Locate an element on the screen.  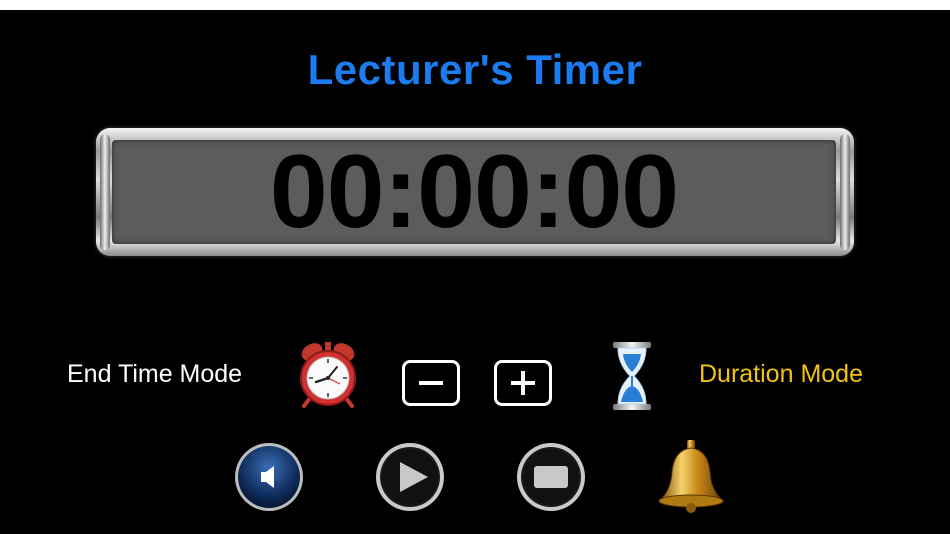
timer-face: 00:00:00 is located at coordinates (474, 192).